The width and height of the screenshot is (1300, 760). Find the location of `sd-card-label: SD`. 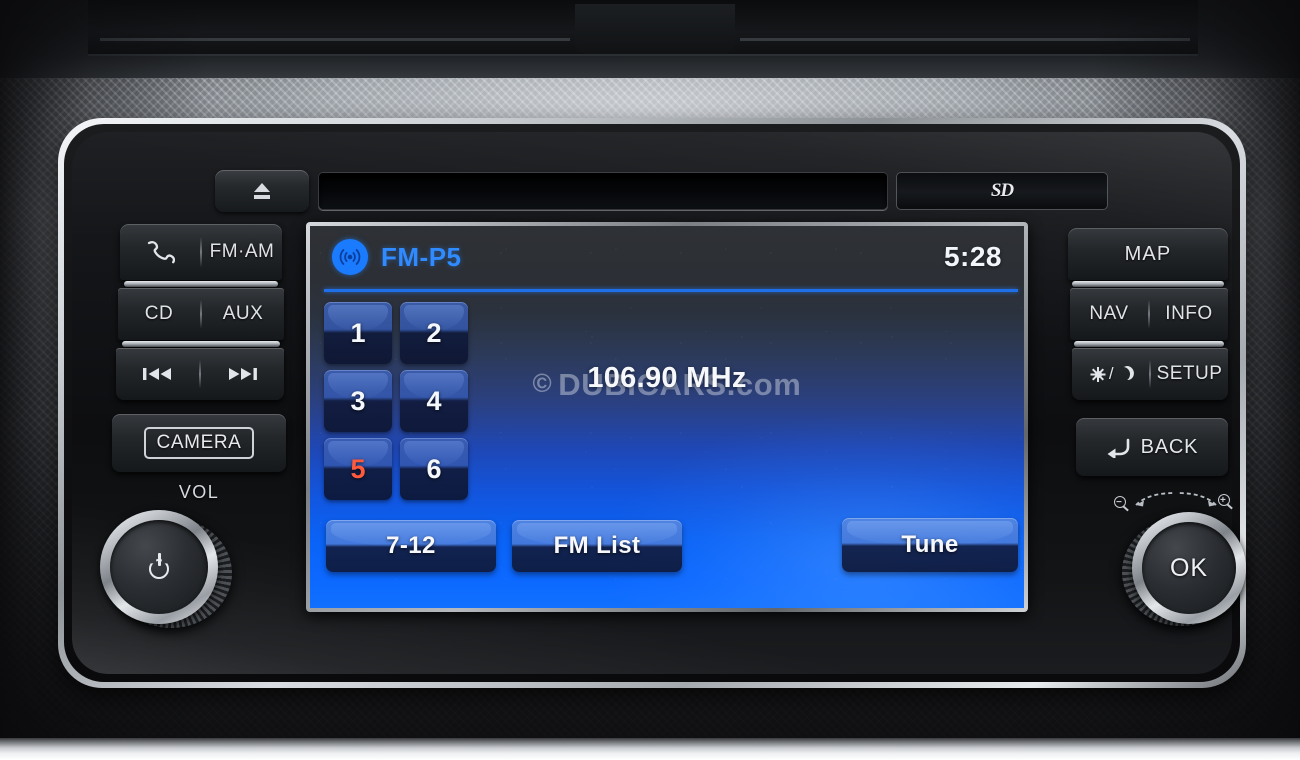

sd-card-label: SD is located at coordinates (1002, 190).